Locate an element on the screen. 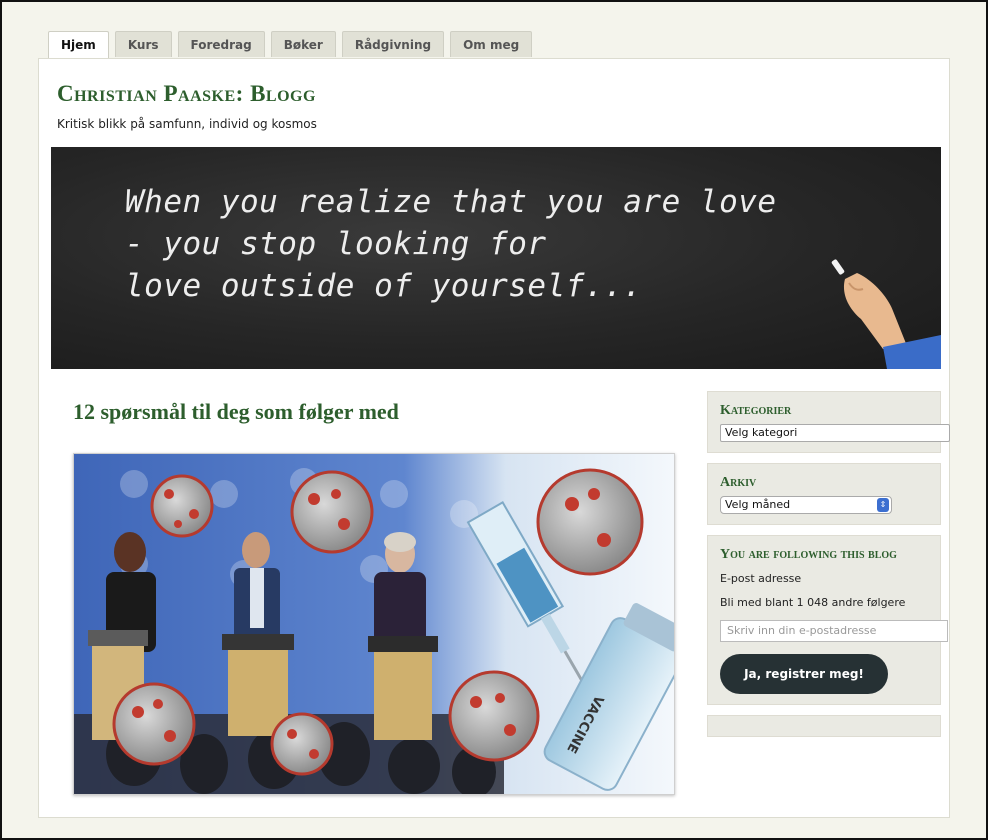 Image resolution: width=988 pixels, height=840 pixels. register-button: Ja, registrer meg! is located at coordinates (804, 674).